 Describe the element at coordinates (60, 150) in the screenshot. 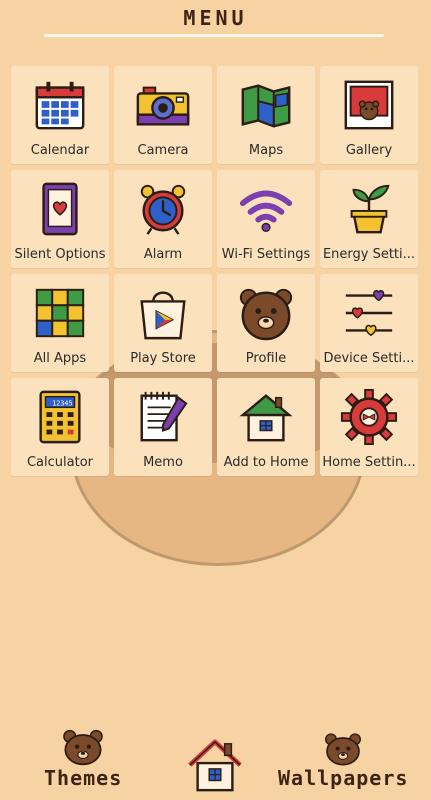

I see `app-label: Calendar` at that location.